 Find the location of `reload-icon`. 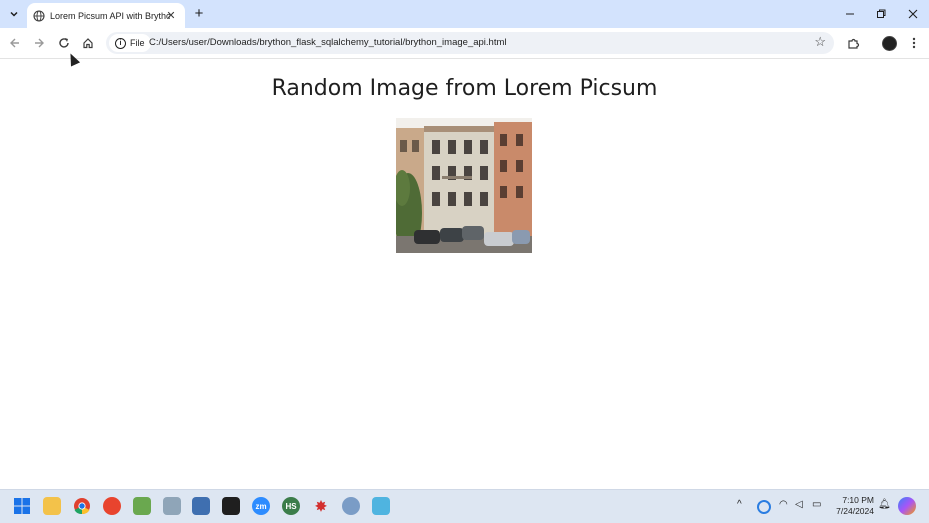

reload-icon is located at coordinates (64, 43).